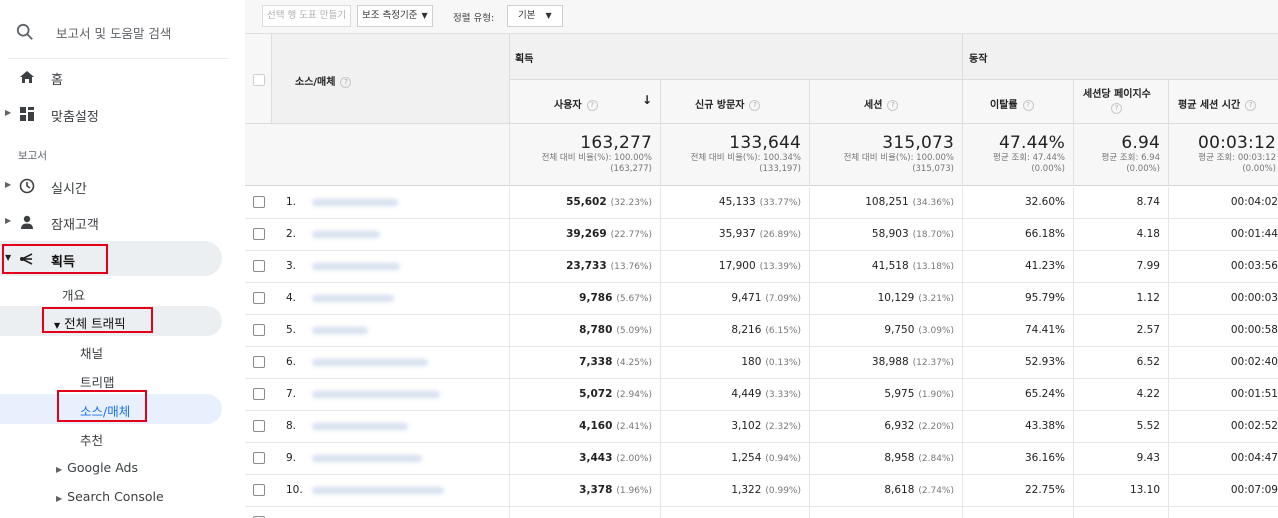 Image resolution: width=1278 pixels, height=518 pixels. I want to click on sort-desc-arrow-icon: ↓, so click(647, 100).